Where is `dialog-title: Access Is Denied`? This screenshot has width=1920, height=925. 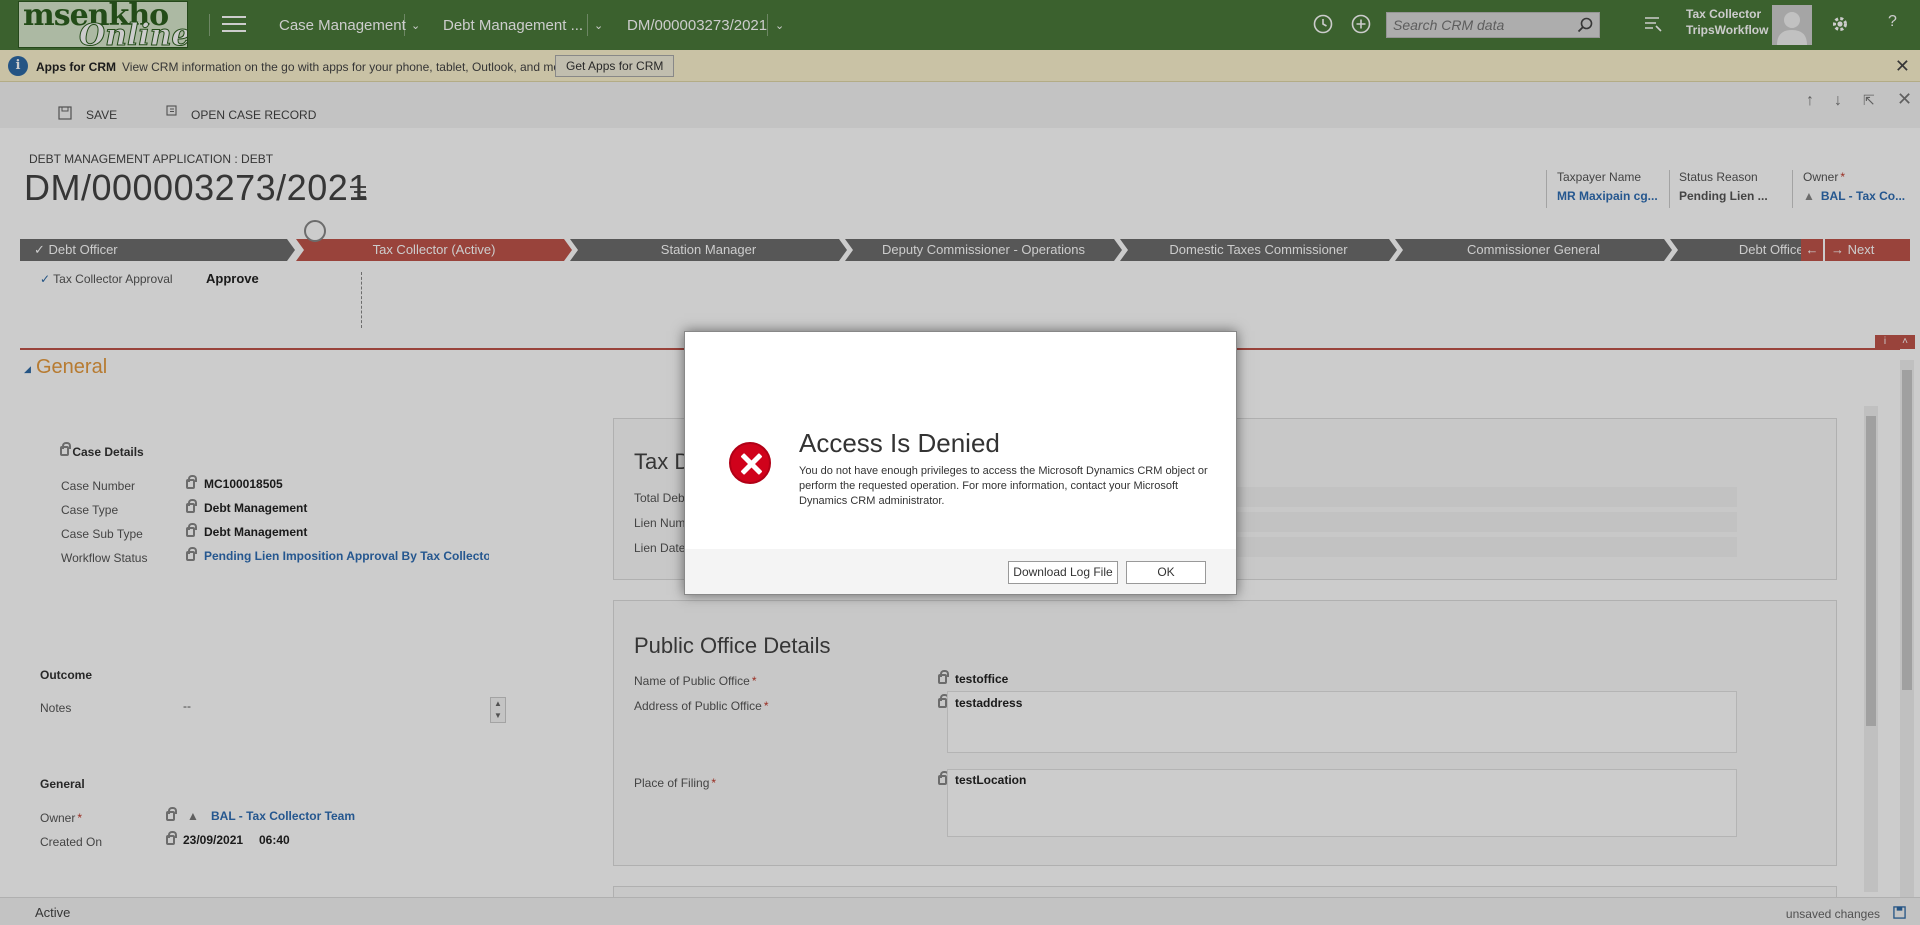
dialog-title: Access Is Denied is located at coordinates (899, 443).